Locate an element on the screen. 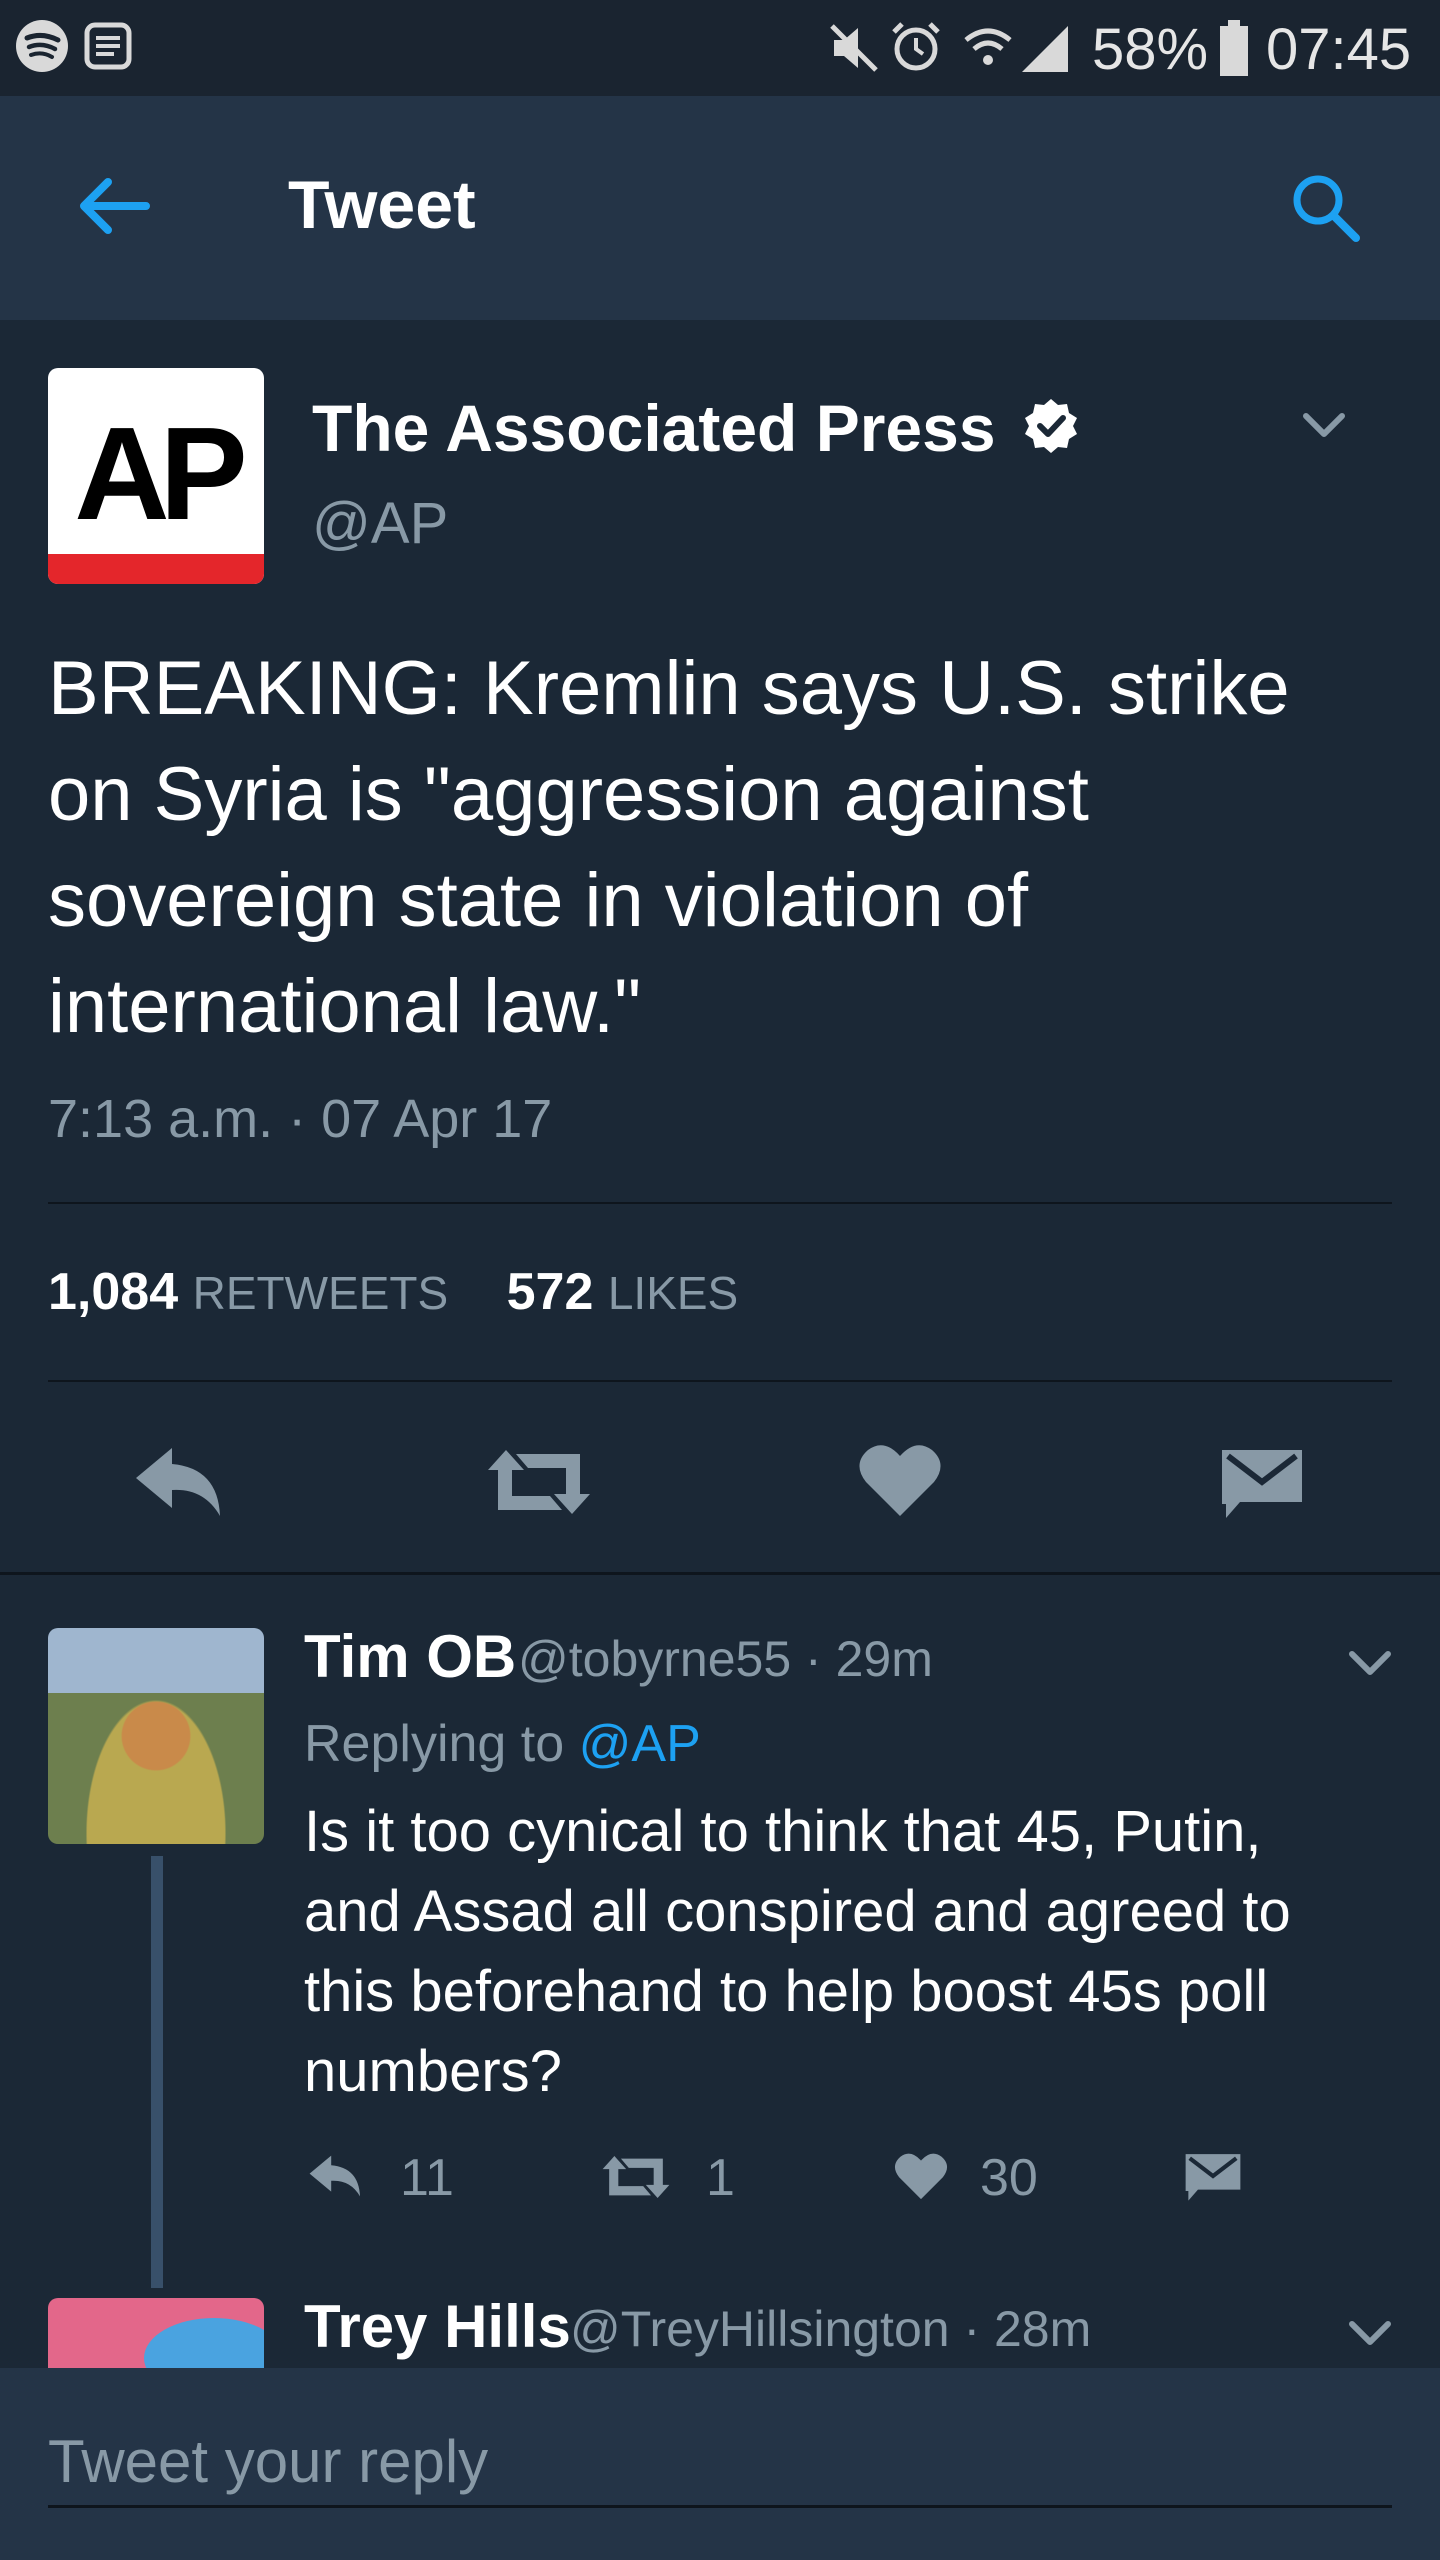  author-handle: @AP is located at coordinates (380, 523).